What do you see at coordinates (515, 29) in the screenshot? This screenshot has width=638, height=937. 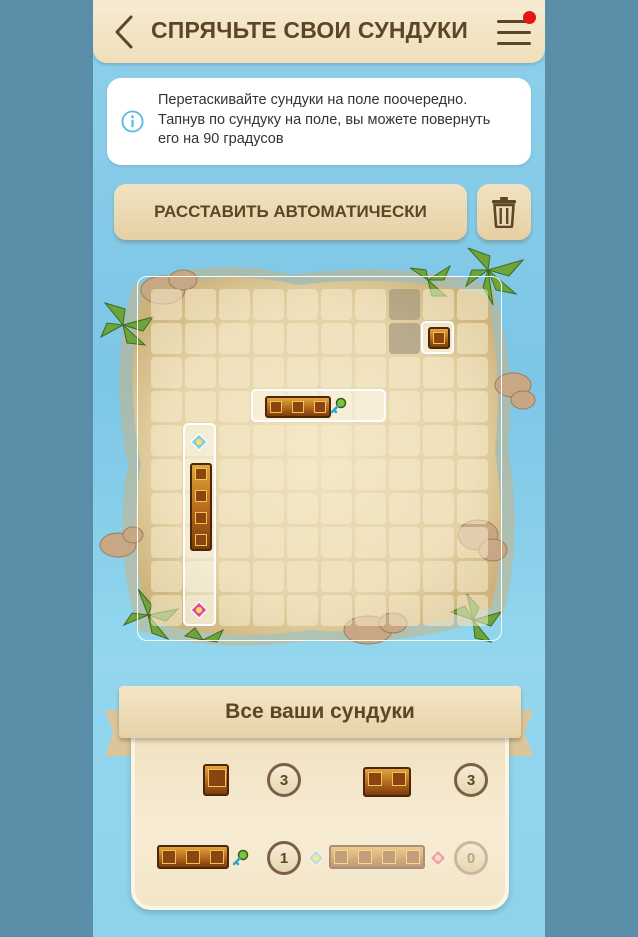 I see `menu-button` at bounding box center [515, 29].